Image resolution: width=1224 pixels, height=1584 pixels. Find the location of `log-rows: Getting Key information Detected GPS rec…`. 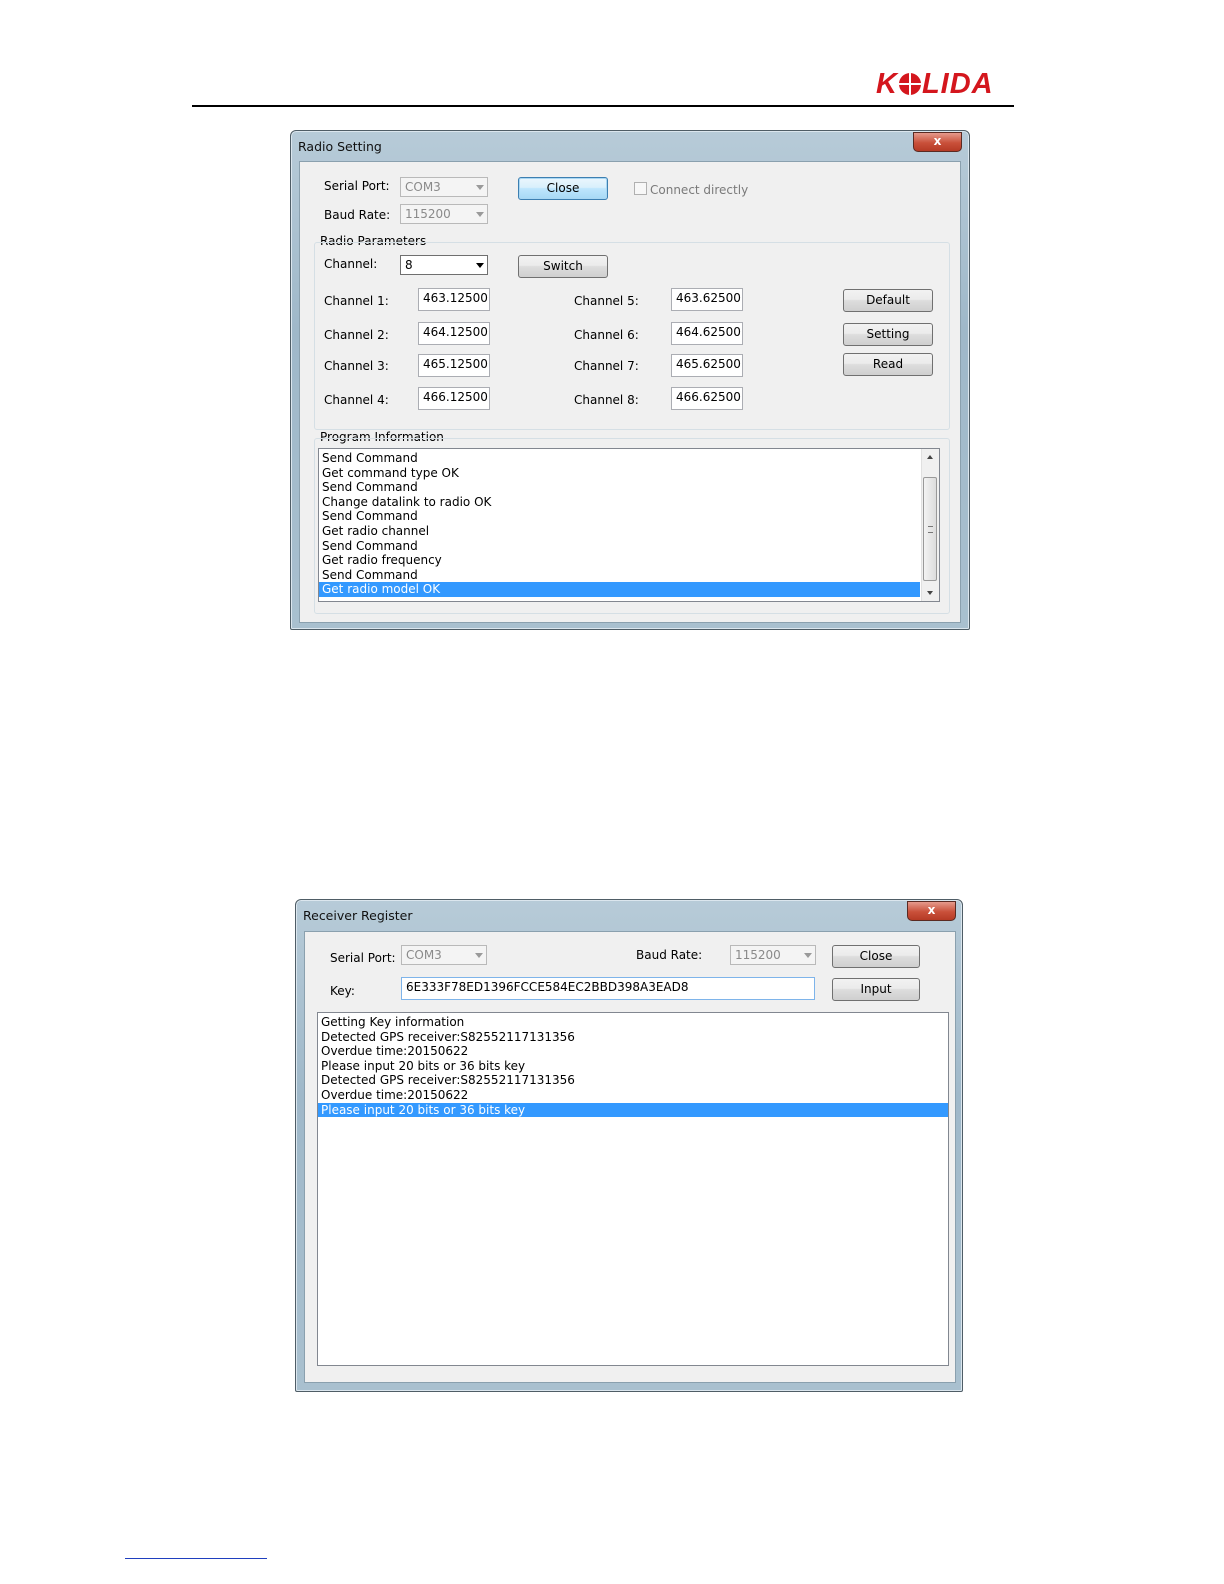

log-rows: Getting Key information Detected GPS rec… is located at coordinates (633, 1066).